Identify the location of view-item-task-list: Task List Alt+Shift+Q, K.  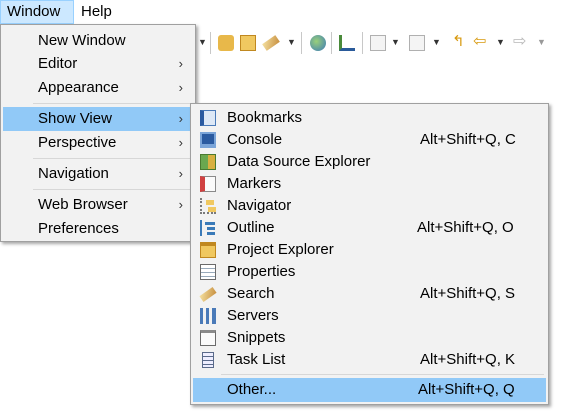
(369, 360).